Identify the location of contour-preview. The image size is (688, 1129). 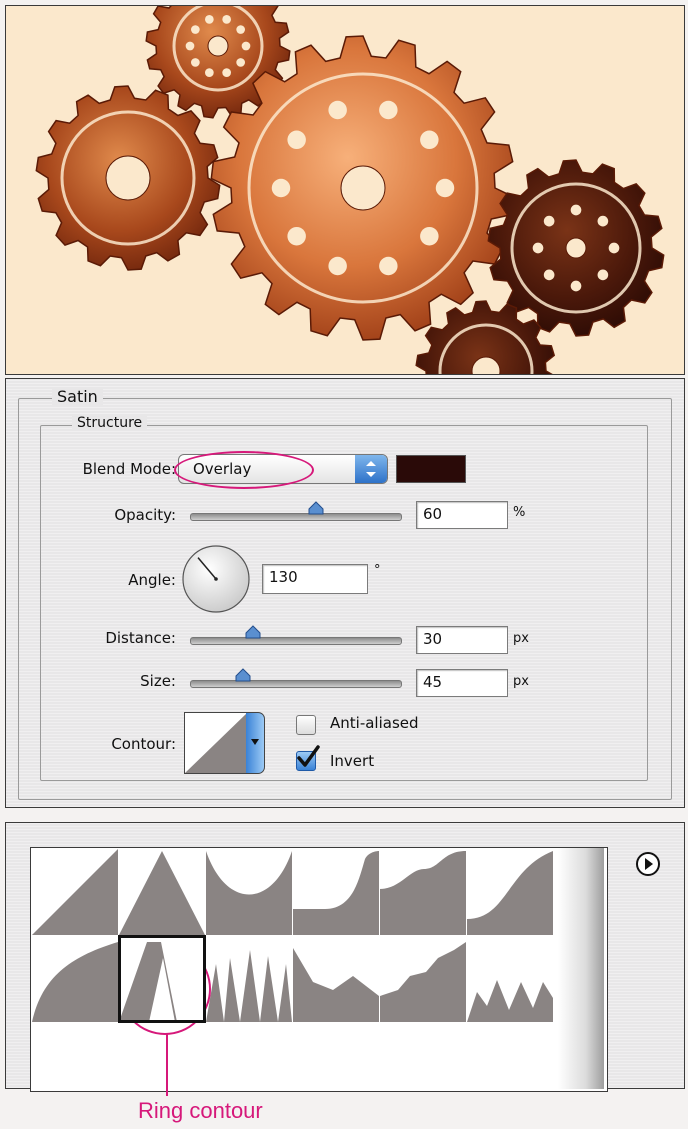
(216, 743).